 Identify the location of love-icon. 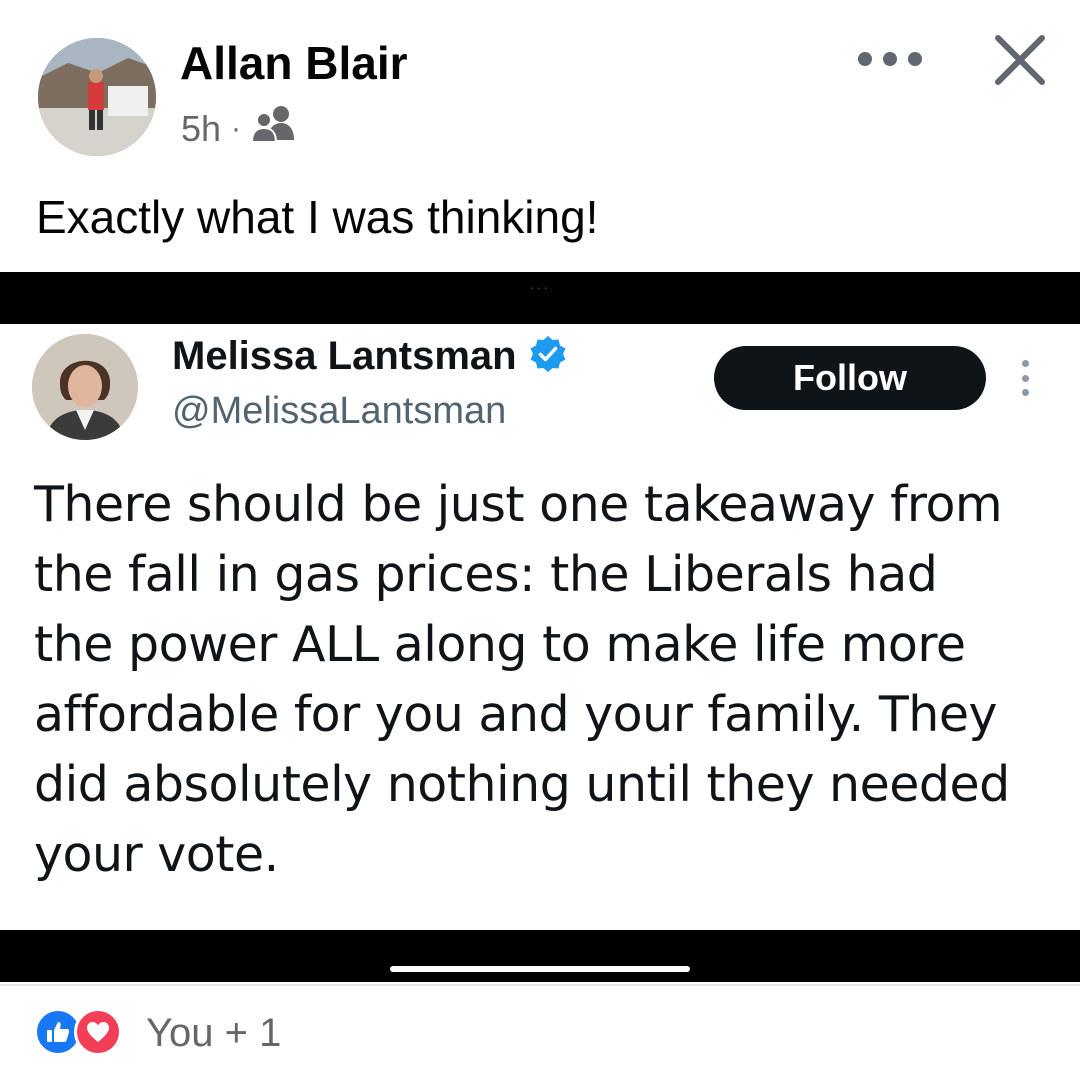
(98, 1032).